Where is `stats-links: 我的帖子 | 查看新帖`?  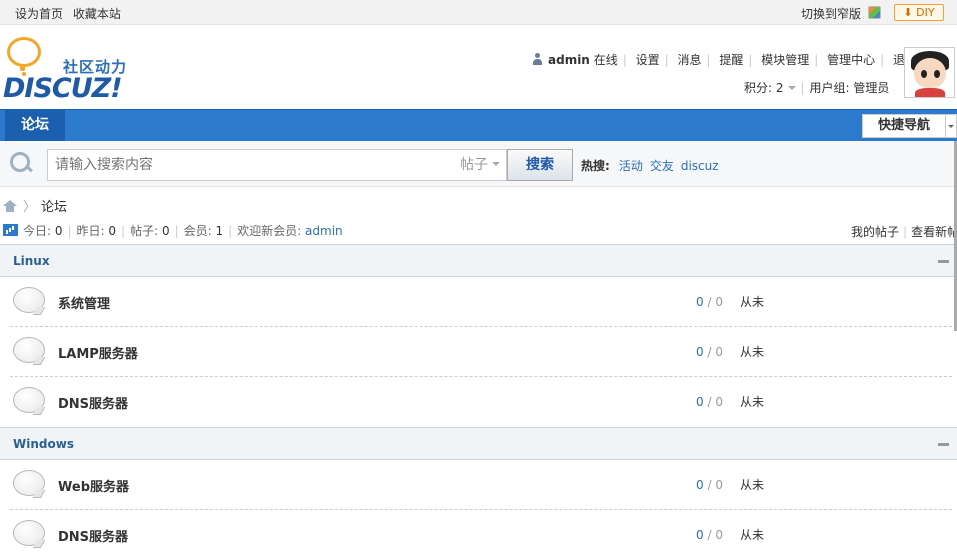 stats-links: 我的帖子 | 查看新帖 is located at coordinates (904, 231).